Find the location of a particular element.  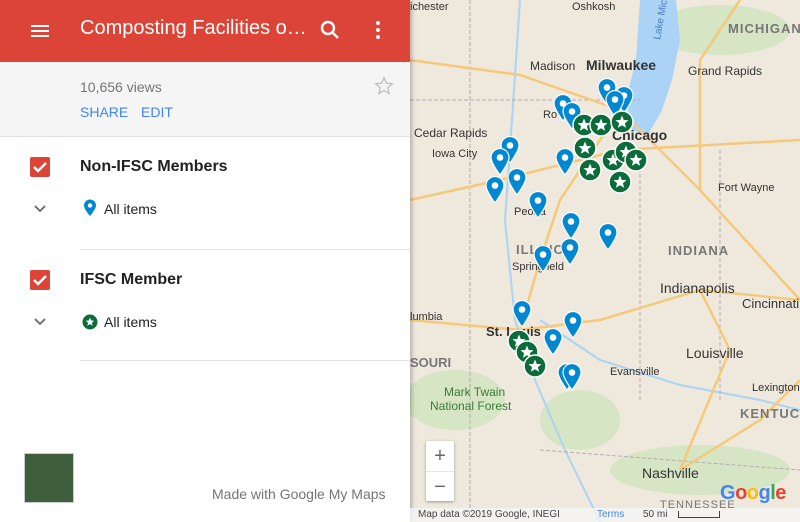

map-label: Grand Rapids is located at coordinates (725, 71).